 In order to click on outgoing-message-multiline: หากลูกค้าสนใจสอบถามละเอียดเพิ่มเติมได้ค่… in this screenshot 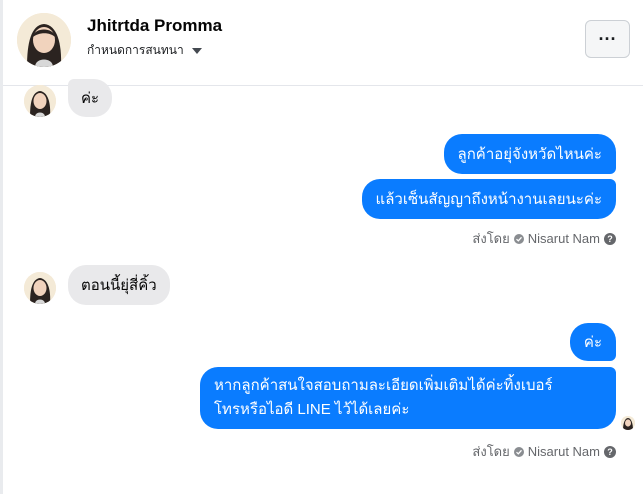, I will do `click(408, 398)`.